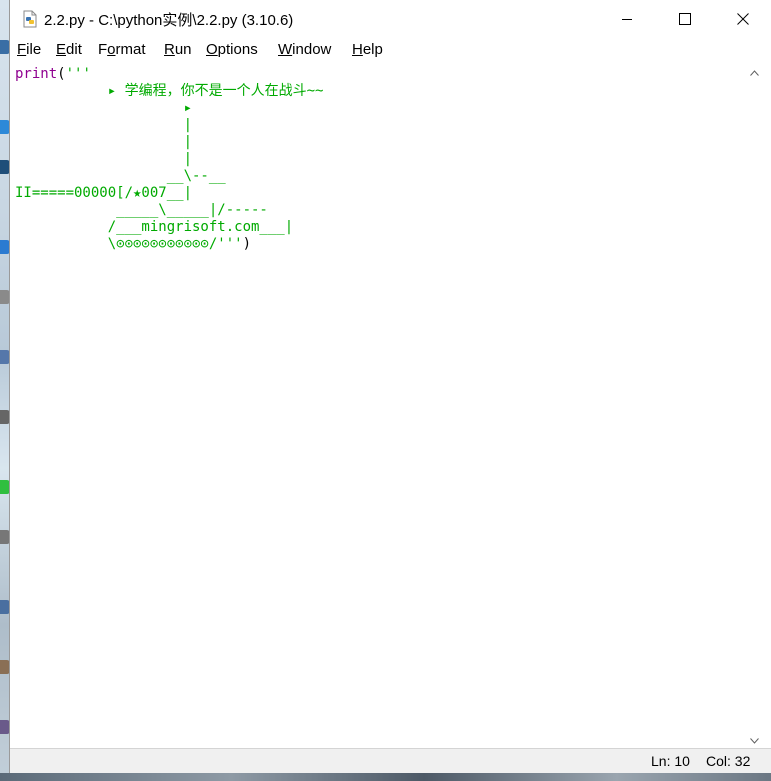 Image resolution: width=771 pixels, height=781 pixels. I want to click on menu-help: Help, so click(367, 49).